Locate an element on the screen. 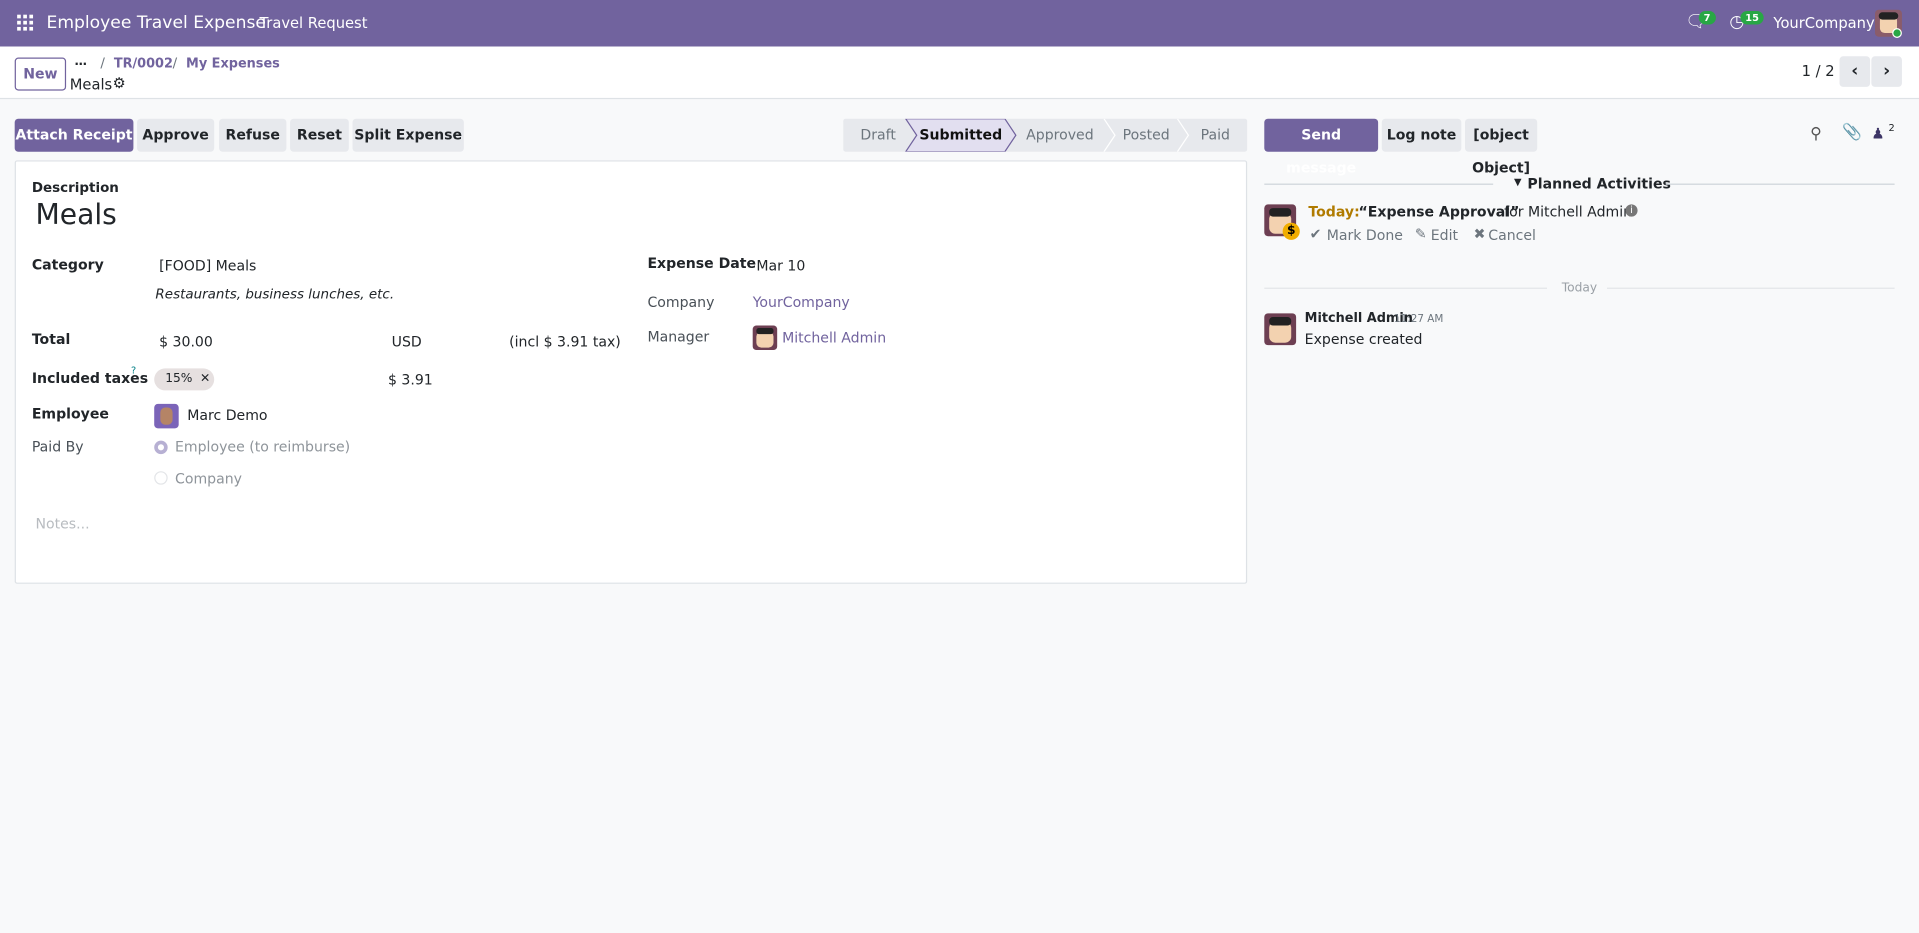 The height and width of the screenshot is (933, 1919). date-separator: Today is located at coordinates (1579, 288).